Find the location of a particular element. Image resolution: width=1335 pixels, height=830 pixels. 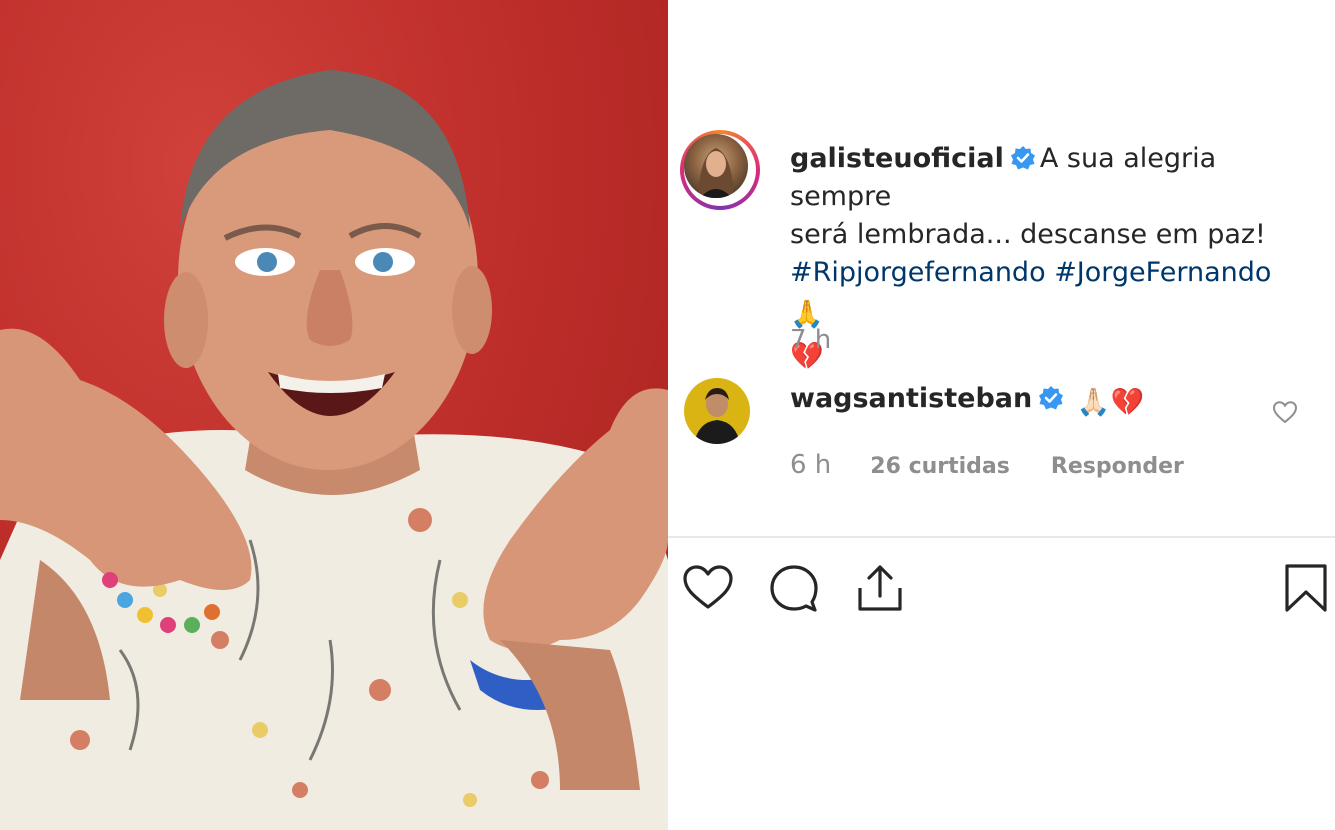

comment-like-heart-icon is located at coordinates (1285, 412).